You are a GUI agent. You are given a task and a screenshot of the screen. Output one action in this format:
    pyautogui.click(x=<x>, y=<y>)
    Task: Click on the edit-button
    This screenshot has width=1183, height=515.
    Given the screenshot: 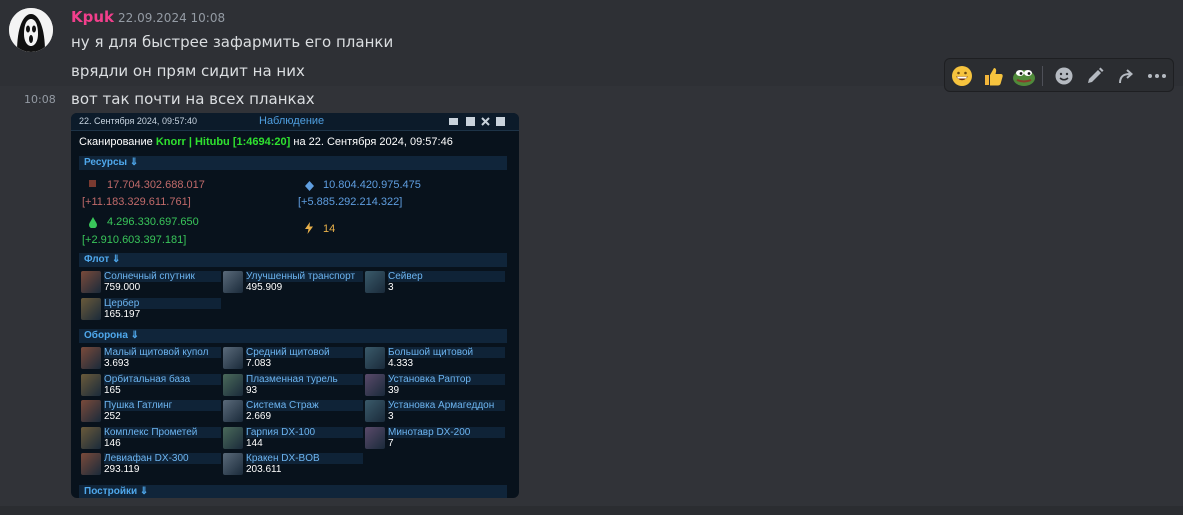 What is the action you would take?
    pyautogui.click(x=1095, y=76)
    